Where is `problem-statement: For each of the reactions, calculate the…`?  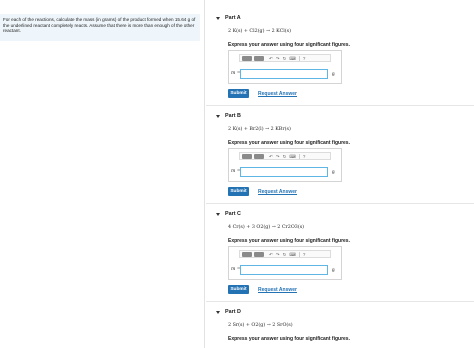
problem-statement: For each of the reactions, calculate the… is located at coordinates (99, 25).